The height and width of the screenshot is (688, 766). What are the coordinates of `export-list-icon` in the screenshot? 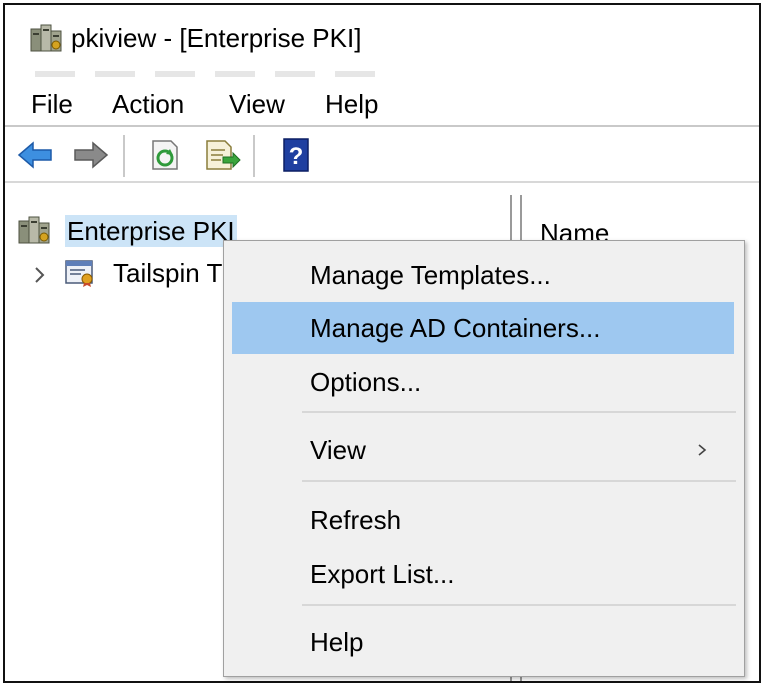 It's located at (221, 155).